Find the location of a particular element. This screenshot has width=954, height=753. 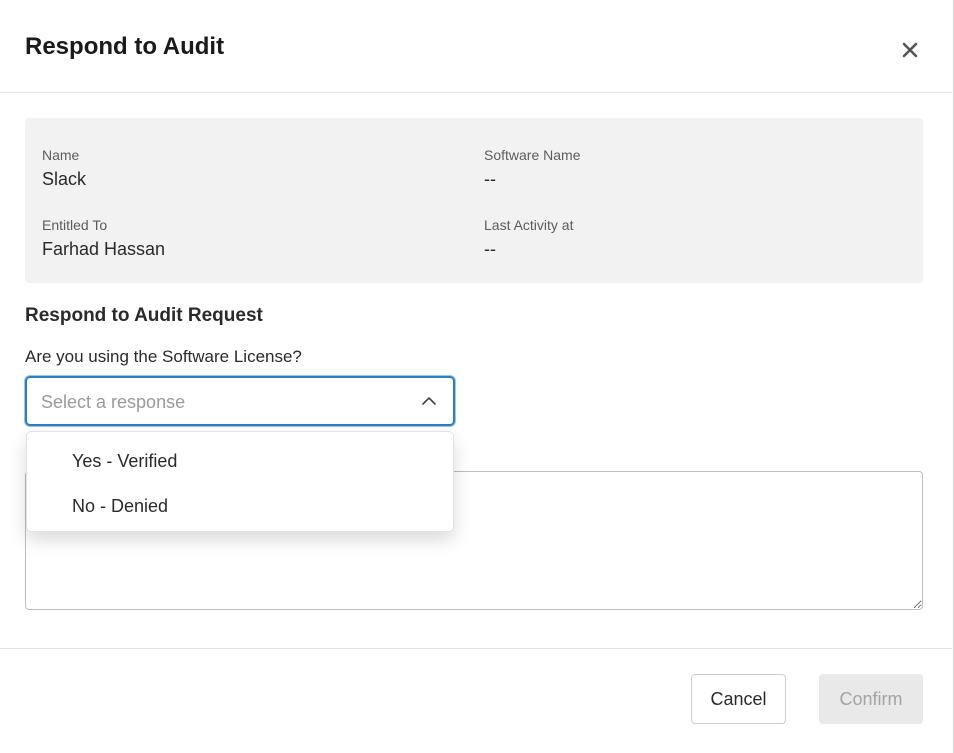

software-name-label: Software Name is located at coordinates (532, 155).